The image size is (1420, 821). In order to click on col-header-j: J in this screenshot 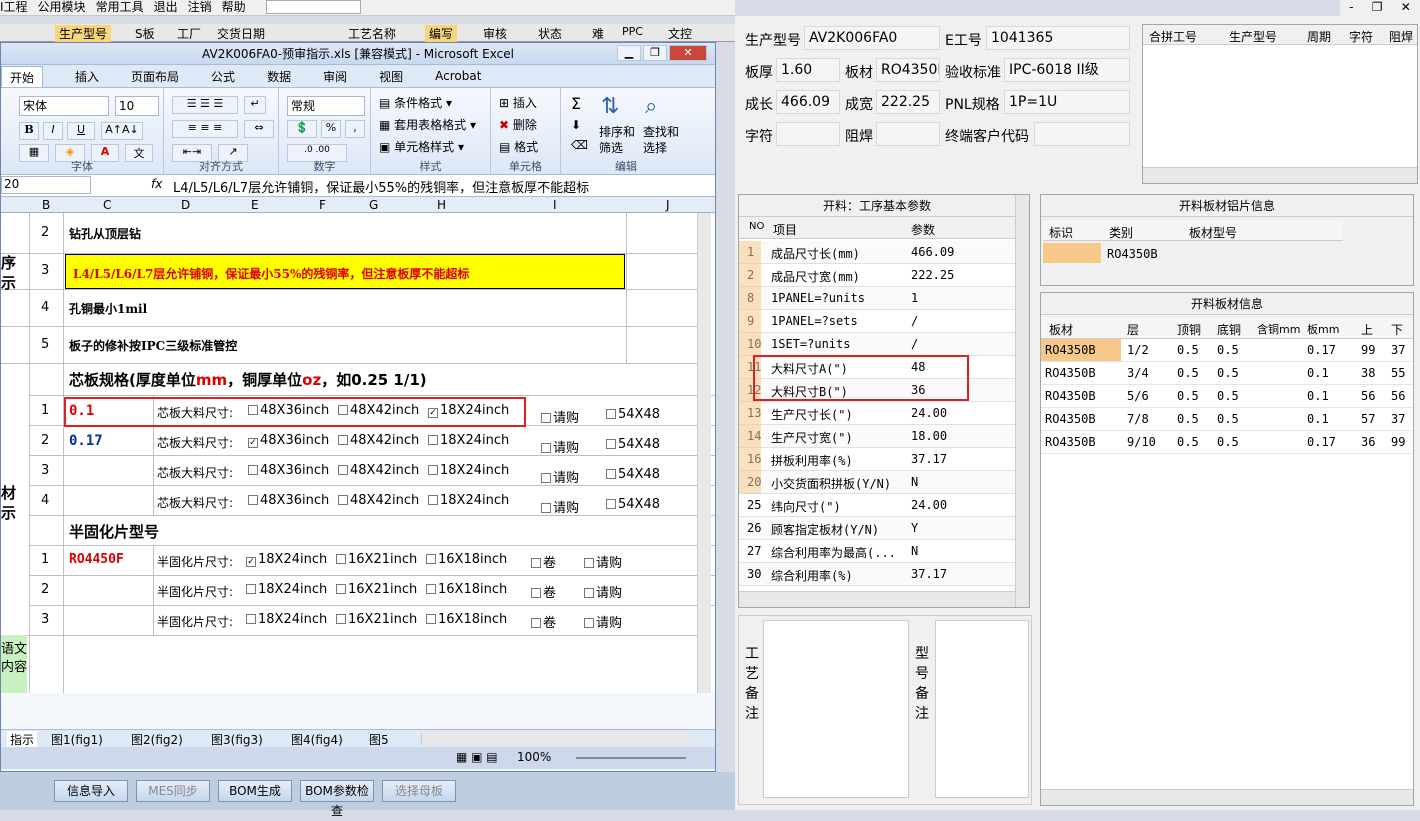, I will do `click(668, 205)`.